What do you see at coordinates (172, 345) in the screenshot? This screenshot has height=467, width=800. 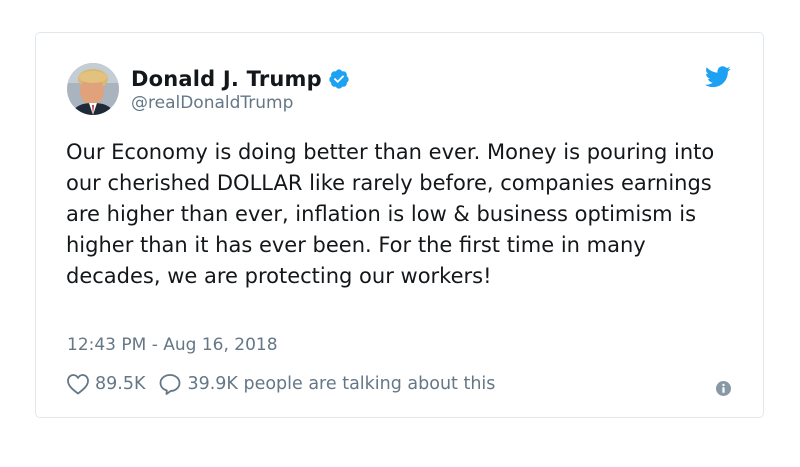 I see `tweet-timestamp: 12:43 PM - Aug 16, 2018` at bounding box center [172, 345].